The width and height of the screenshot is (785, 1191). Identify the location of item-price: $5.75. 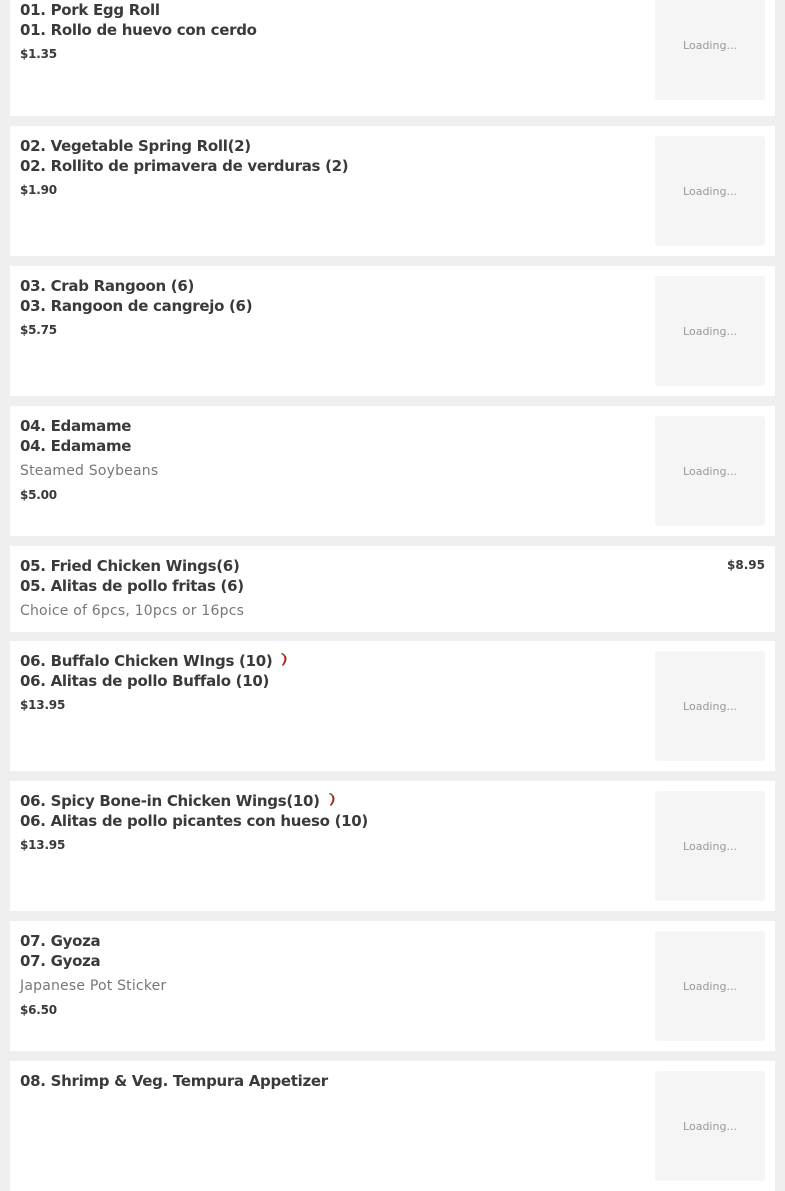
(38, 330).